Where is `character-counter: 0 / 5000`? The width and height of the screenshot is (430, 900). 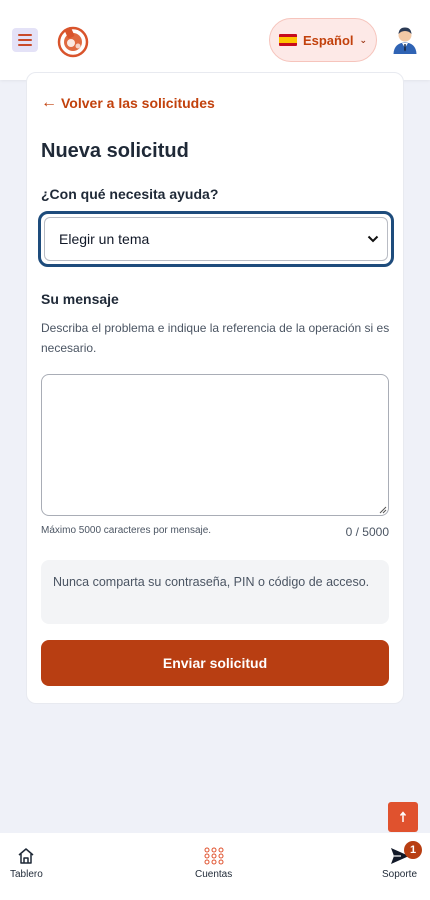
character-counter: 0 / 5000 is located at coordinates (367, 532).